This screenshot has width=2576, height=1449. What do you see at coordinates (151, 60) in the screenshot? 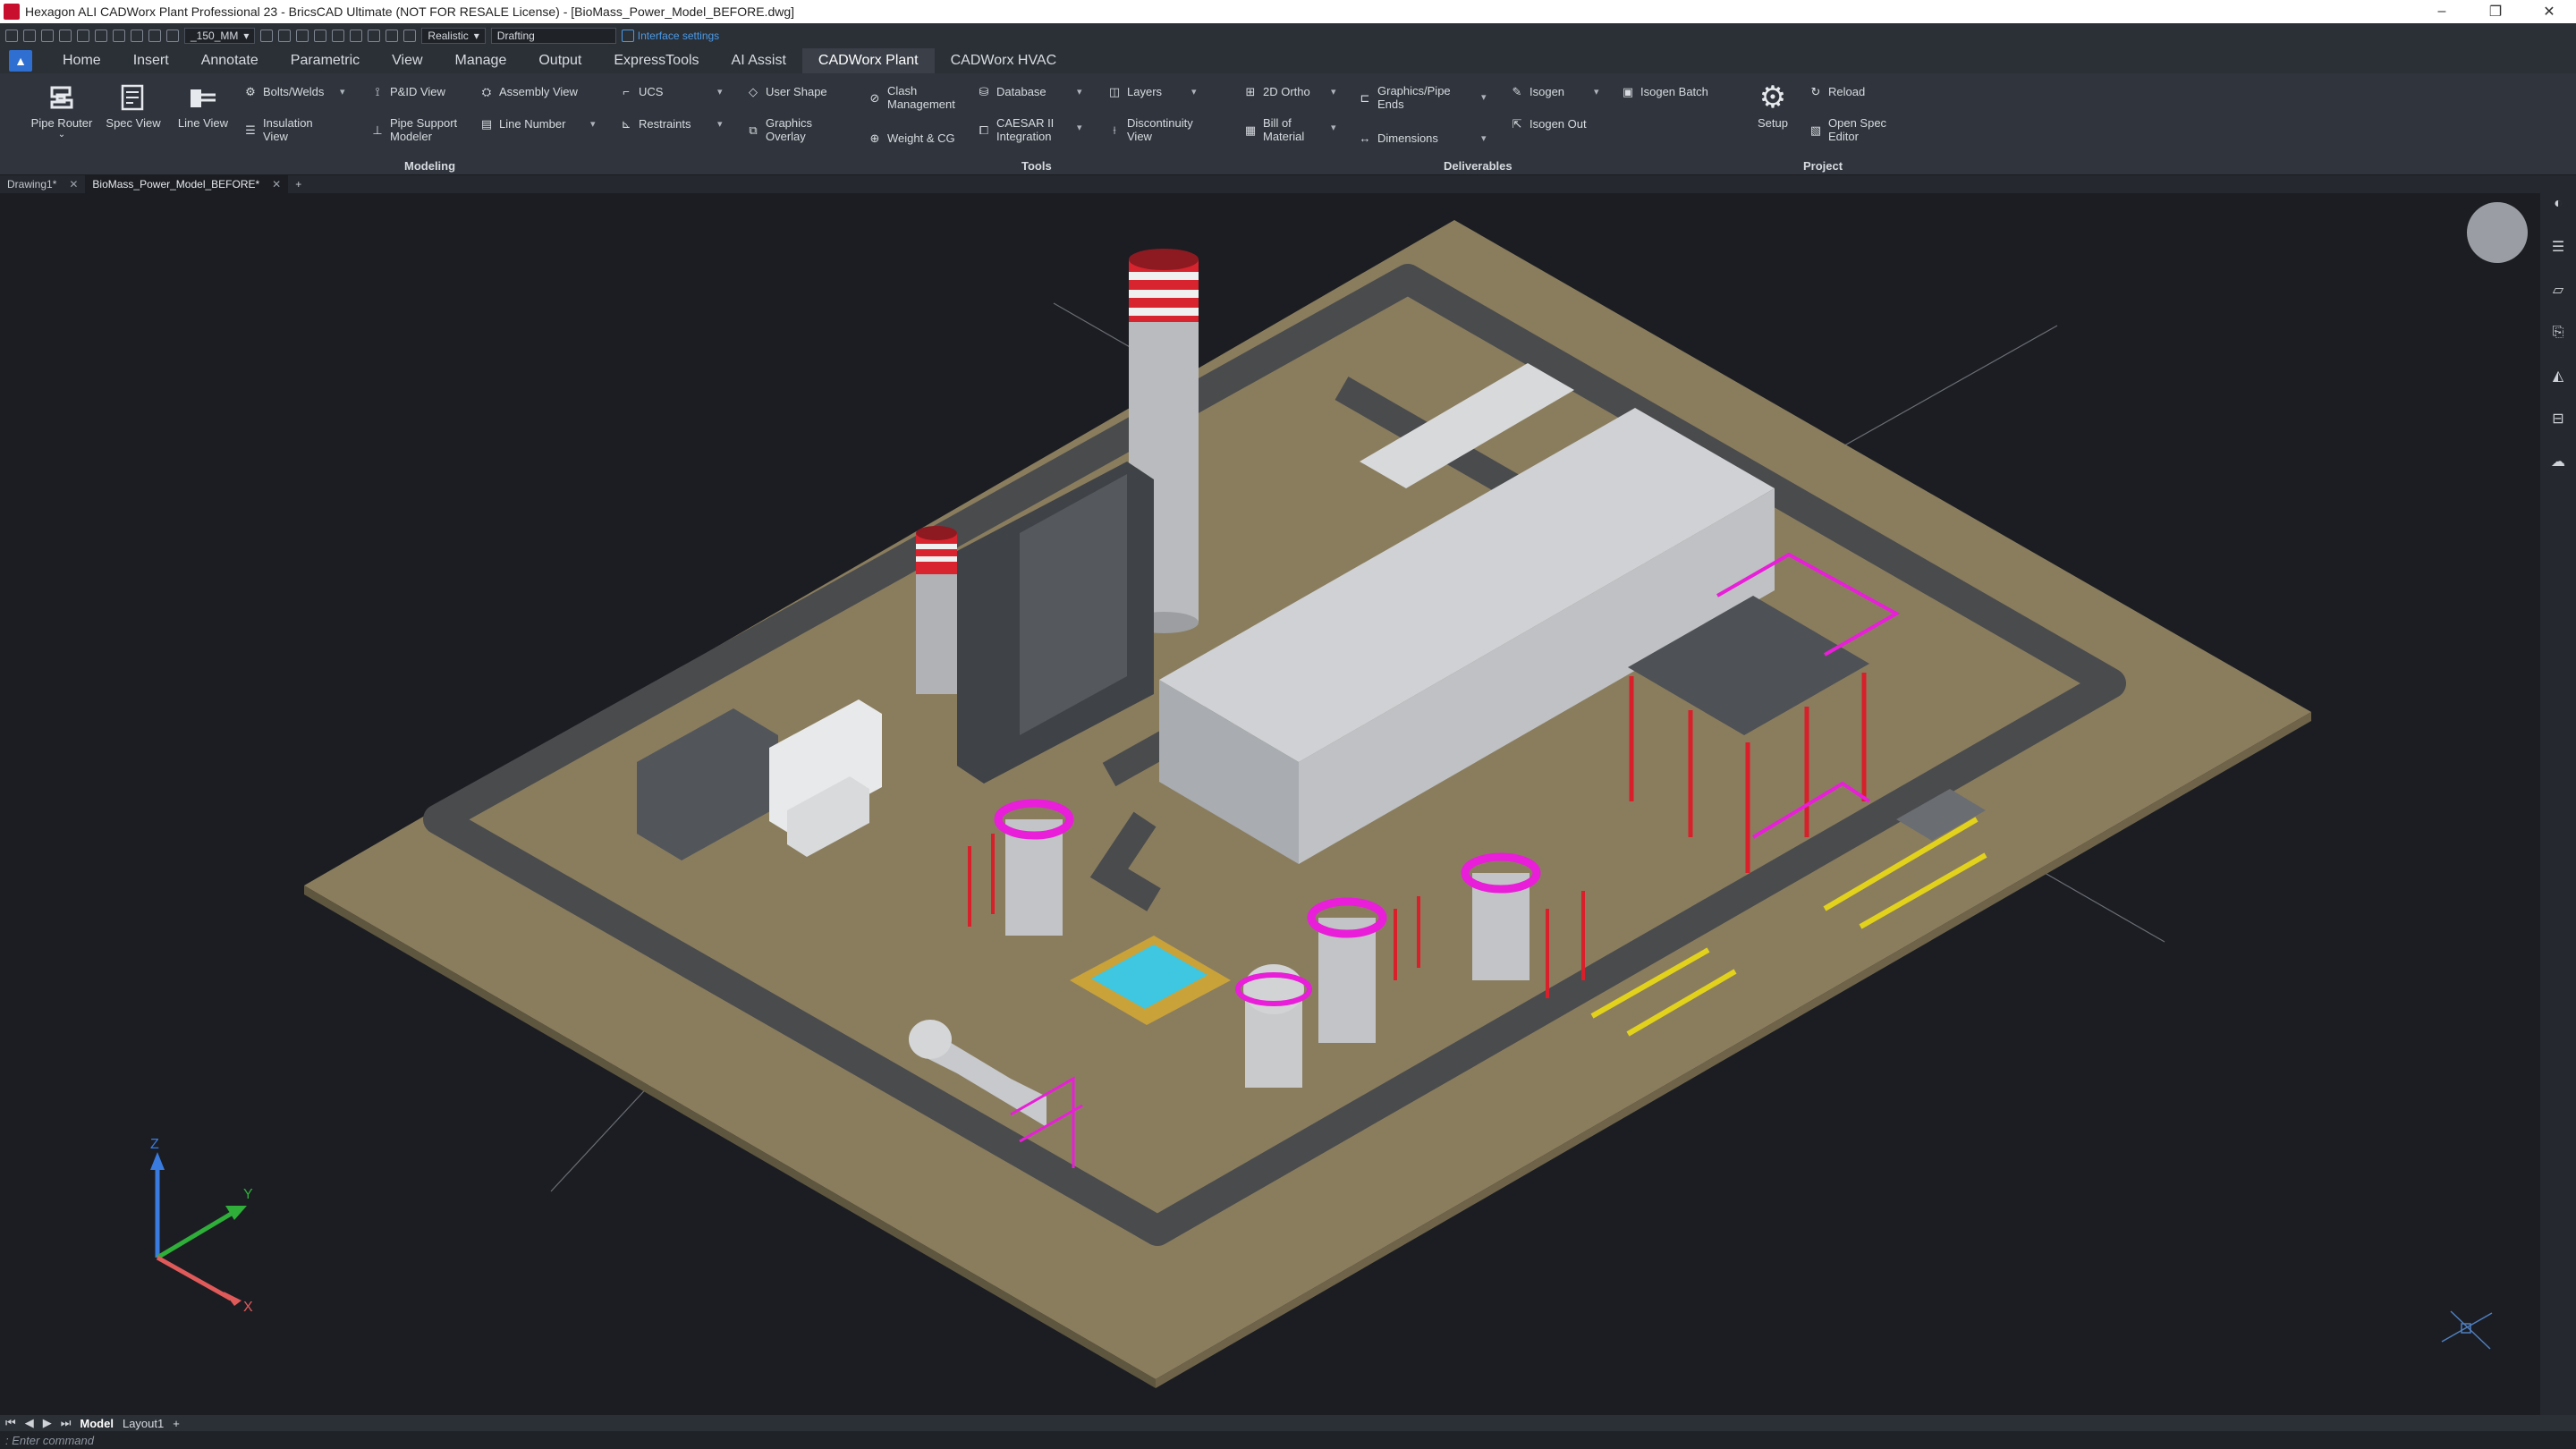
I see `tab-insert: Insert` at bounding box center [151, 60].